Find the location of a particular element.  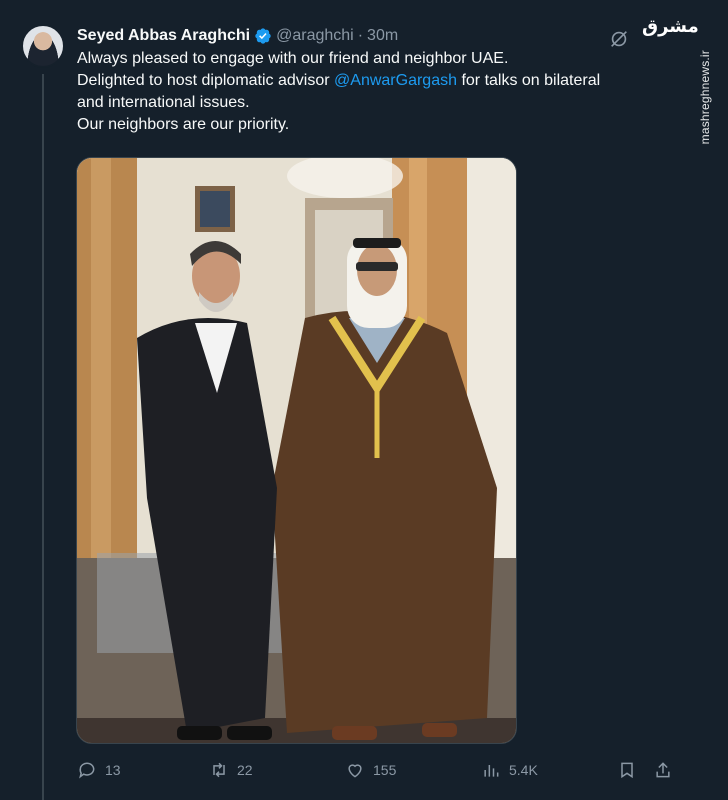

share-action is located at coordinates (663, 770).